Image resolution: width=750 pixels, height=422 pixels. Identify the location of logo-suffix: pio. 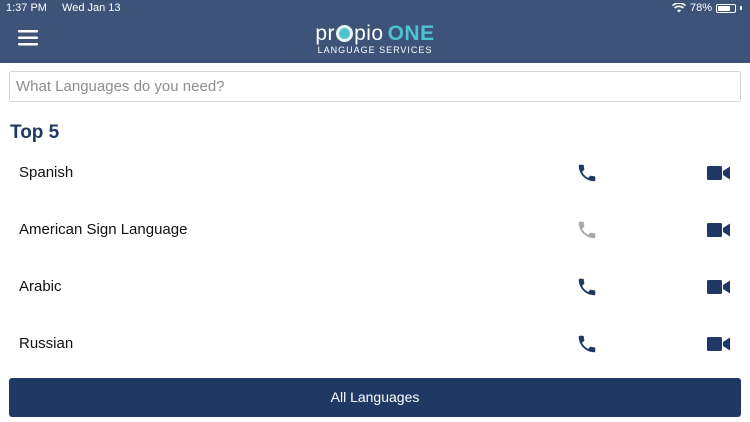
(369, 33).